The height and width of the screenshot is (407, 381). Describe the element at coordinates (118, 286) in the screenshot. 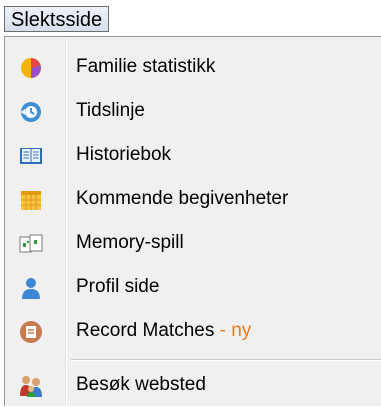

I see `menu-item-label: Profil side` at that location.